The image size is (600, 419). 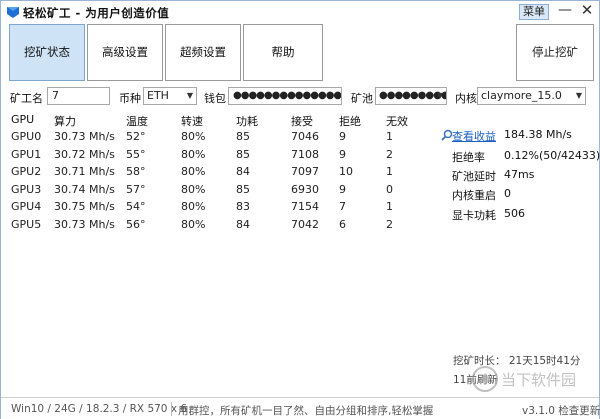 I want to click on cell-hashrate: 30.73 Mh/s, so click(x=84, y=136).